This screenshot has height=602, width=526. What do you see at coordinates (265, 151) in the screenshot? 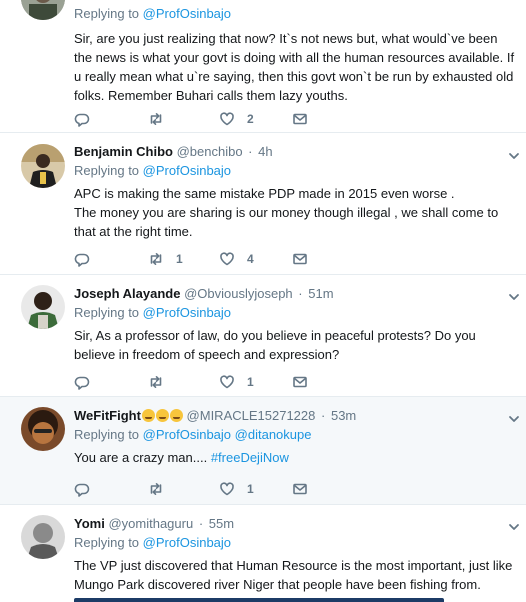
I see `timestamp: 4h` at bounding box center [265, 151].